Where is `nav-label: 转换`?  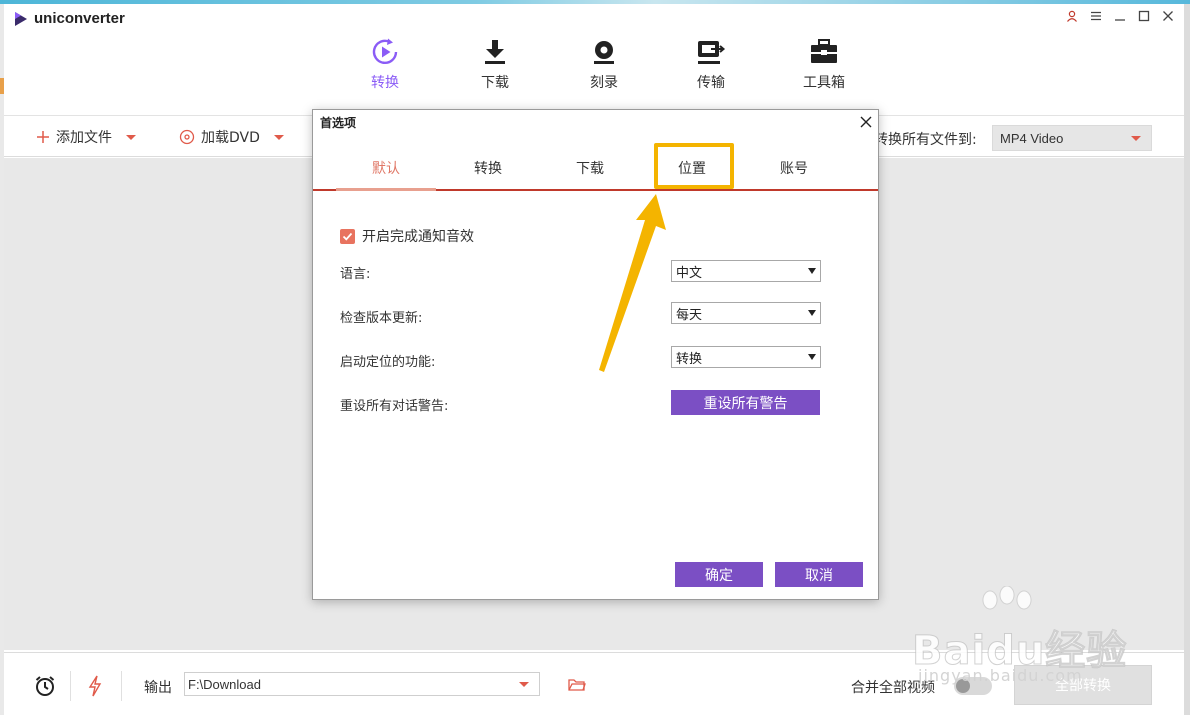 nav-label: 转换 is located at coordinates (385, 83).